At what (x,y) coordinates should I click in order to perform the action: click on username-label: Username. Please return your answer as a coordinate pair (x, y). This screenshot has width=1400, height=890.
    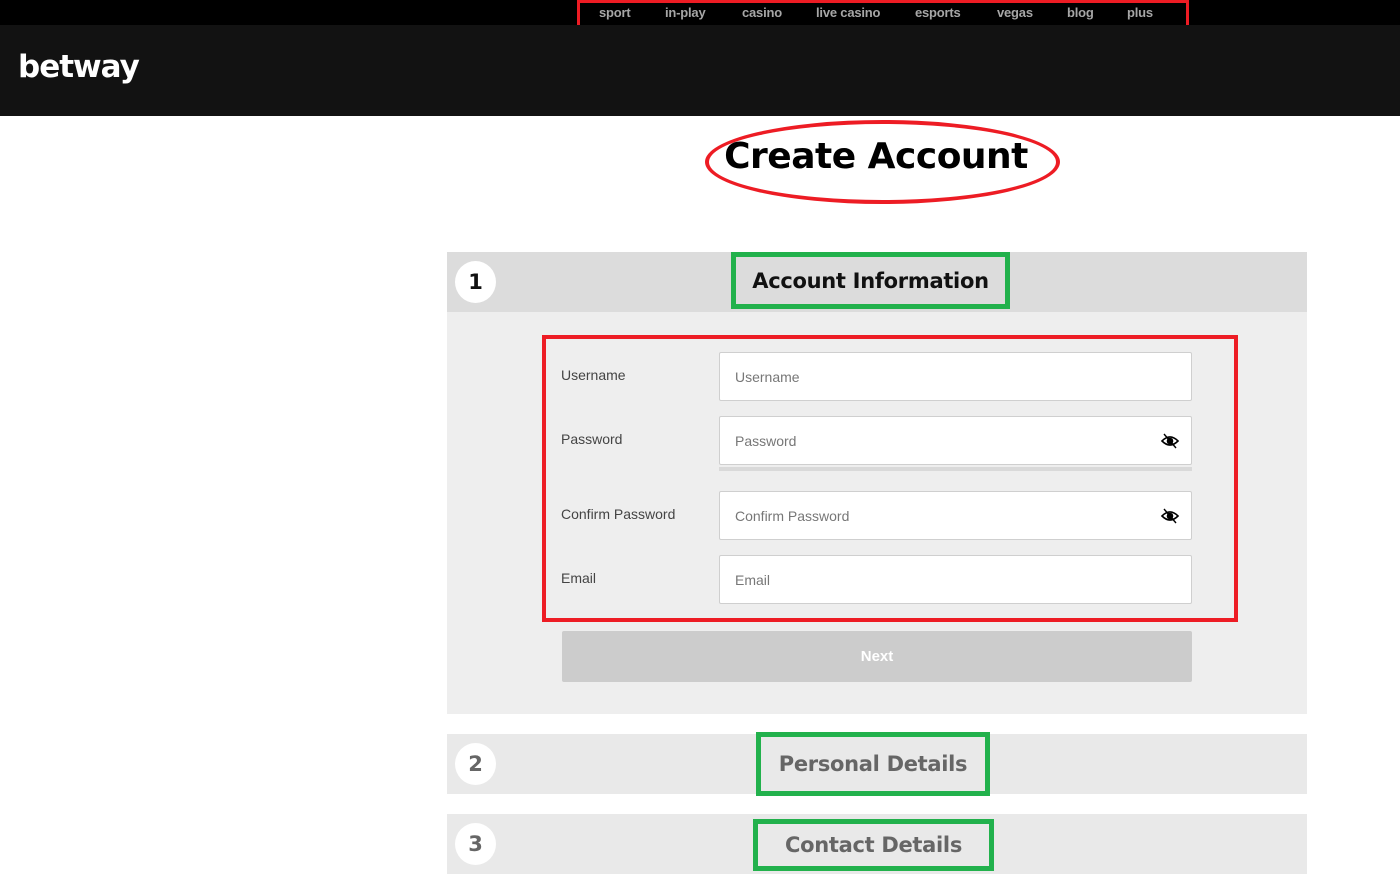
    Looking at the image, I should click on (593, 375).